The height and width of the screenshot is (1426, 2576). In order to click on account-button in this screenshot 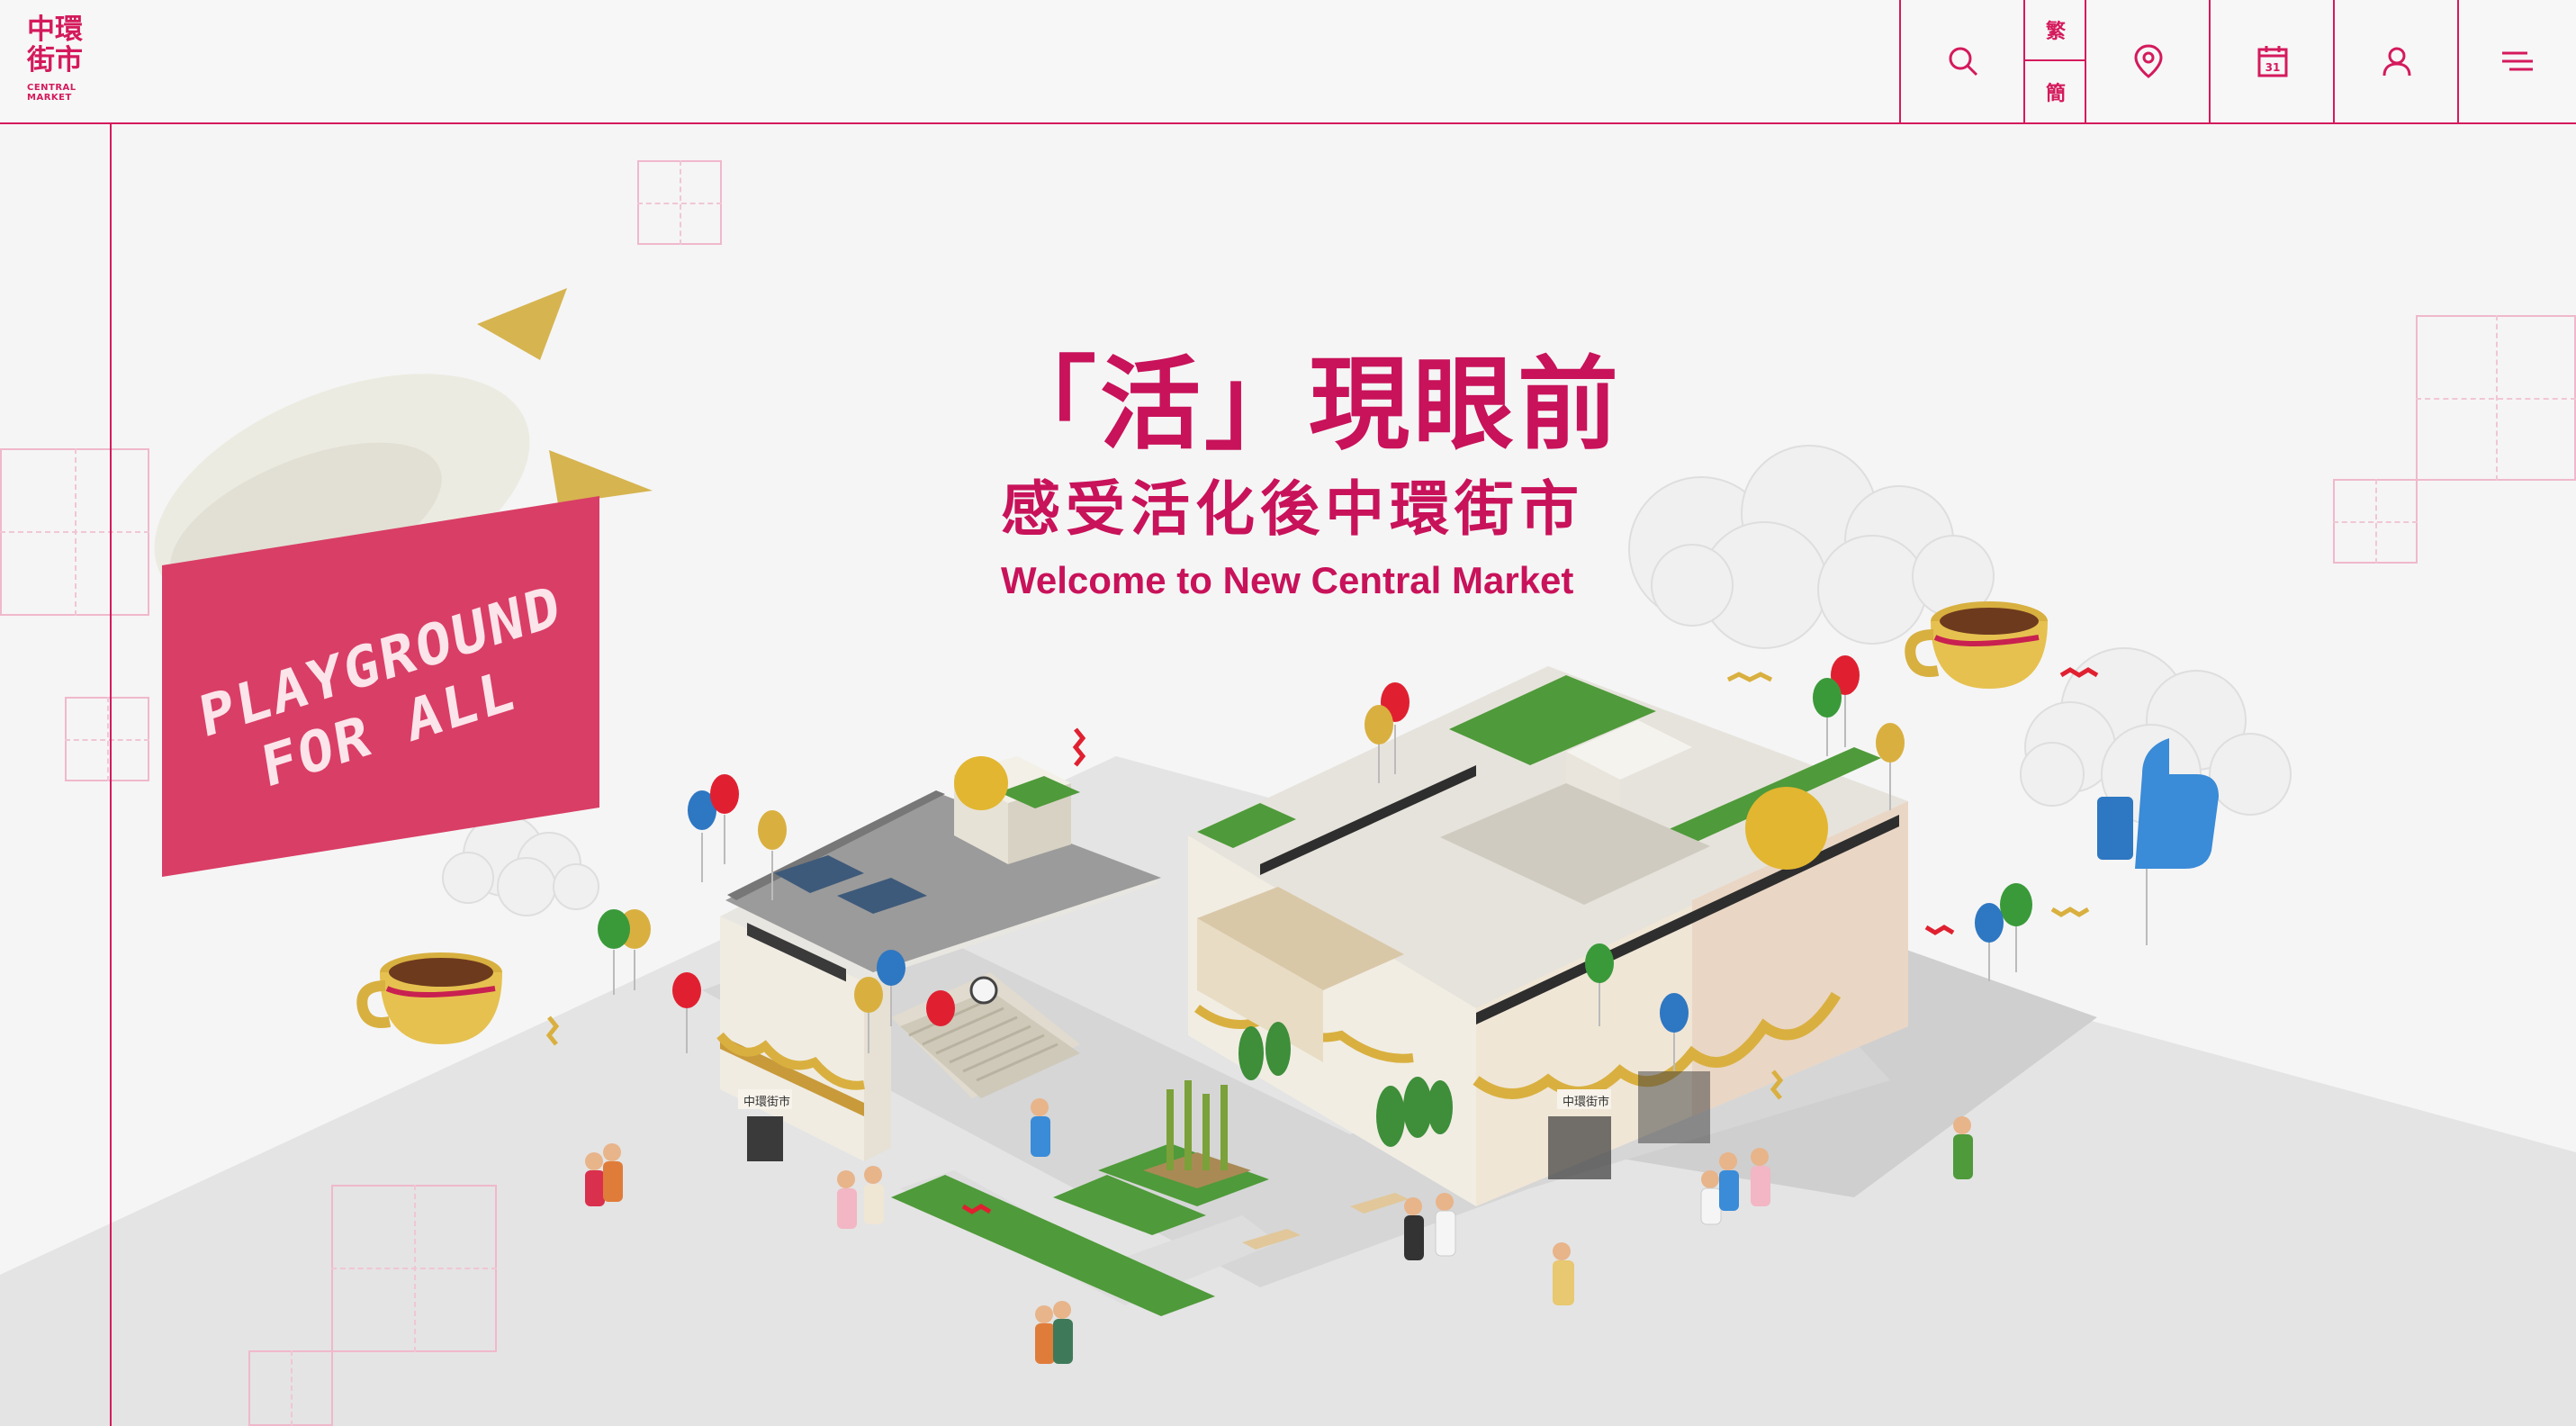, I will do `click(2396, 61)`.